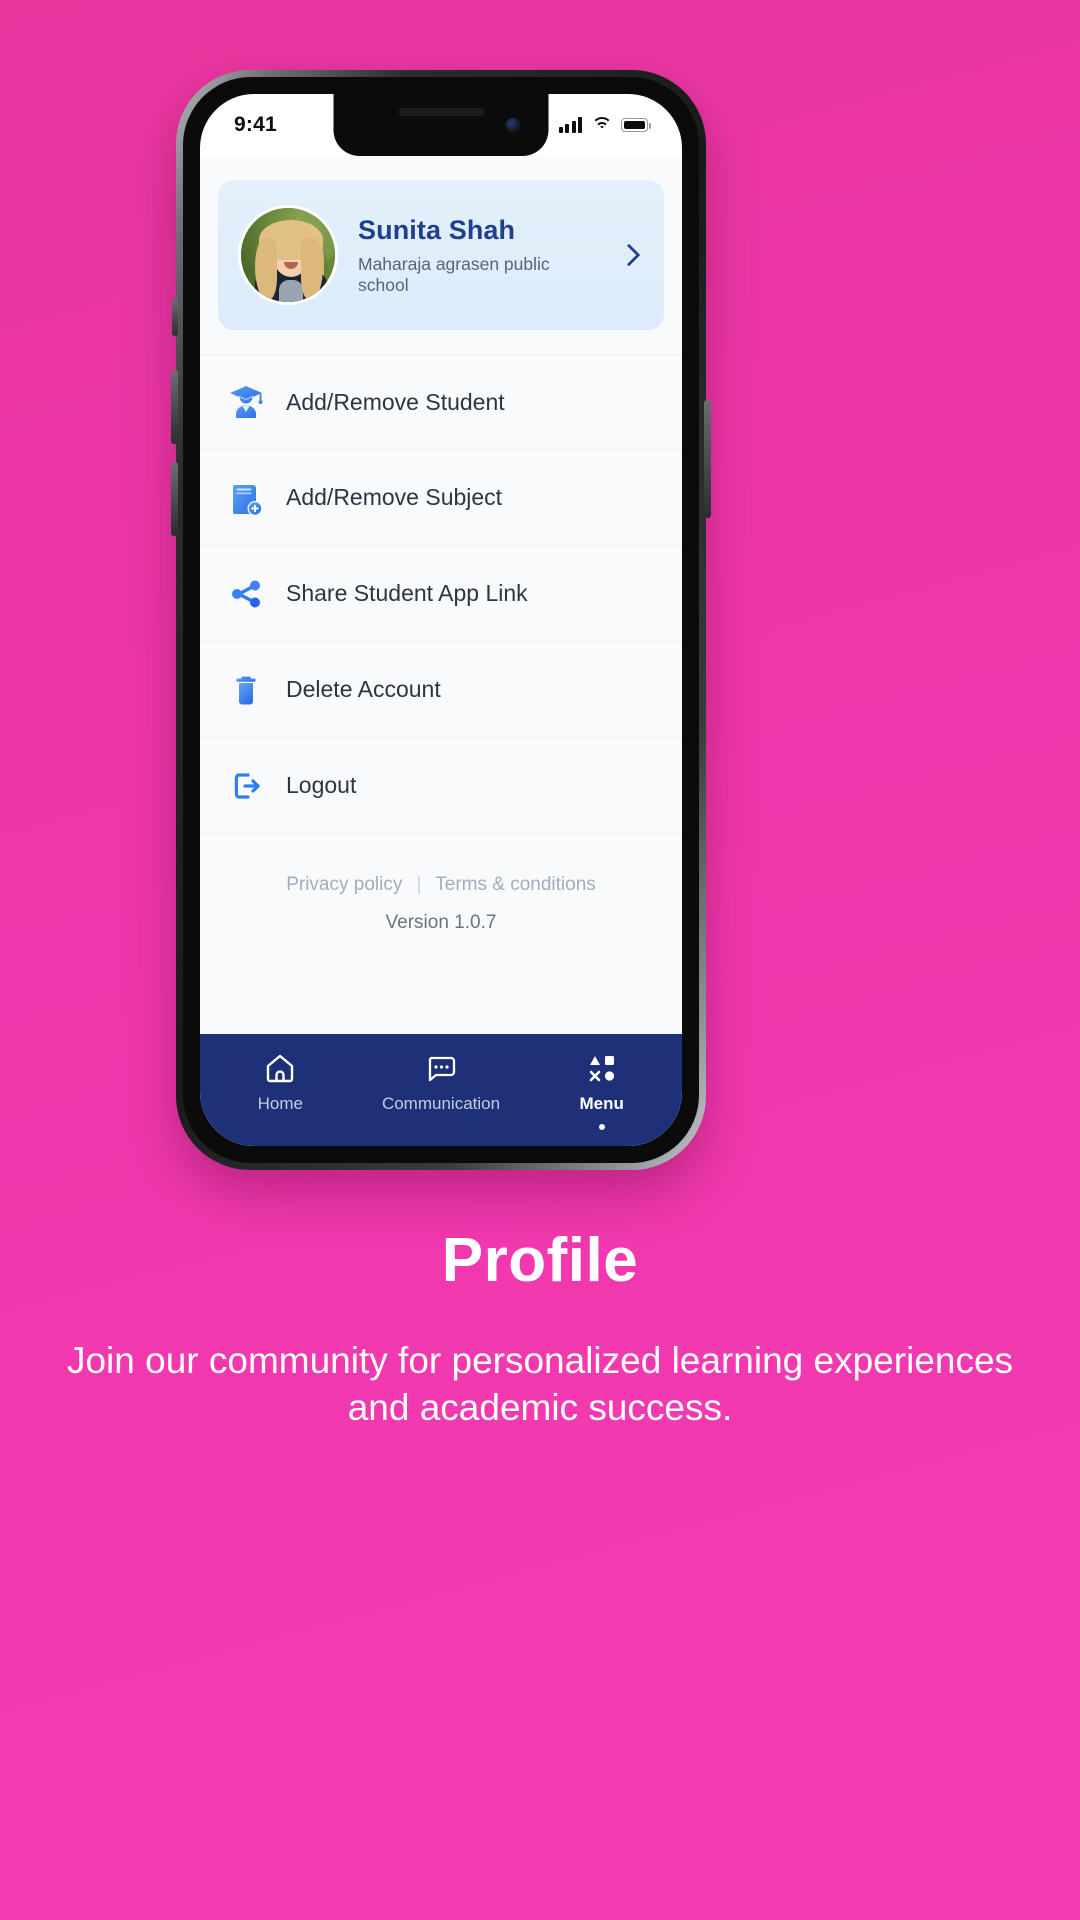  I want to click on status-icons, so click(605, 125).